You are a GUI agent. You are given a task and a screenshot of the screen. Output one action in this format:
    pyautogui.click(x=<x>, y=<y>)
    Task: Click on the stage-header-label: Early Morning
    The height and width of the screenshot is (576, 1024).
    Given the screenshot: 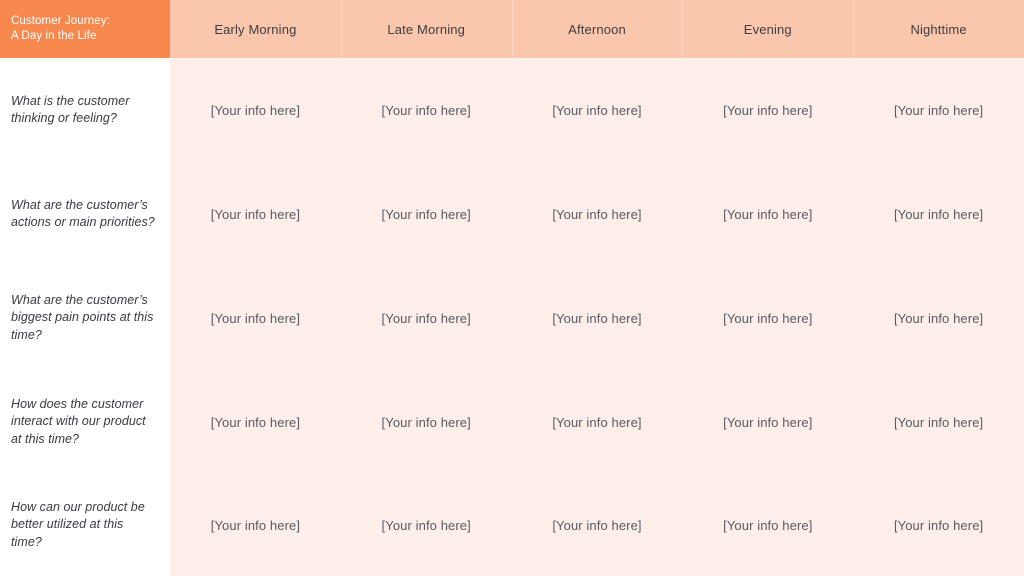 What is the action you would take?
    pyautogui.click(x=255, y=29)
    